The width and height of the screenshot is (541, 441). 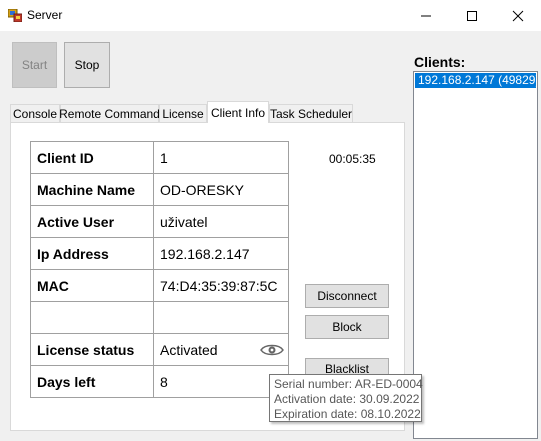 What do you see at coordinates (35, 113) in the screenshot?
I see `tab-console: Console` at bounding box center [35, 113].